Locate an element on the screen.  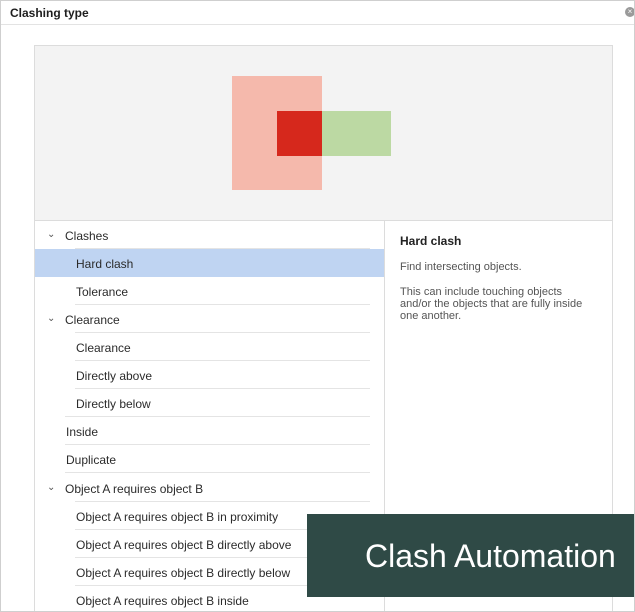
tree-item-directly-below: Directly below is located at coordinates (209, 403).